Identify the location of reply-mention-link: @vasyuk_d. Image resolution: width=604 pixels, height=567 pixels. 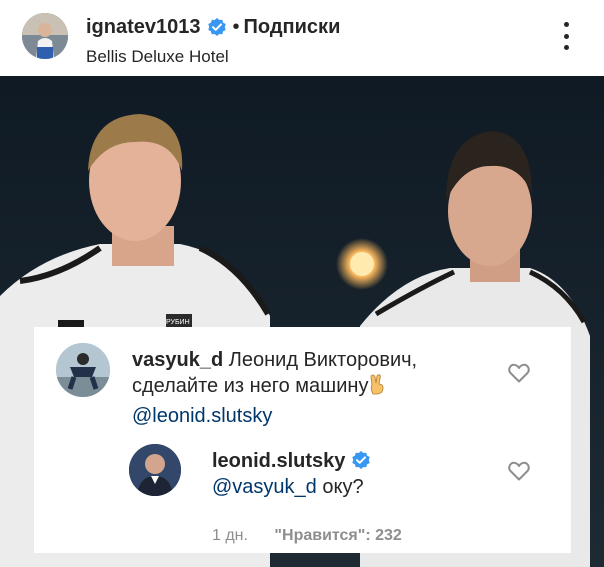
(264, 487).